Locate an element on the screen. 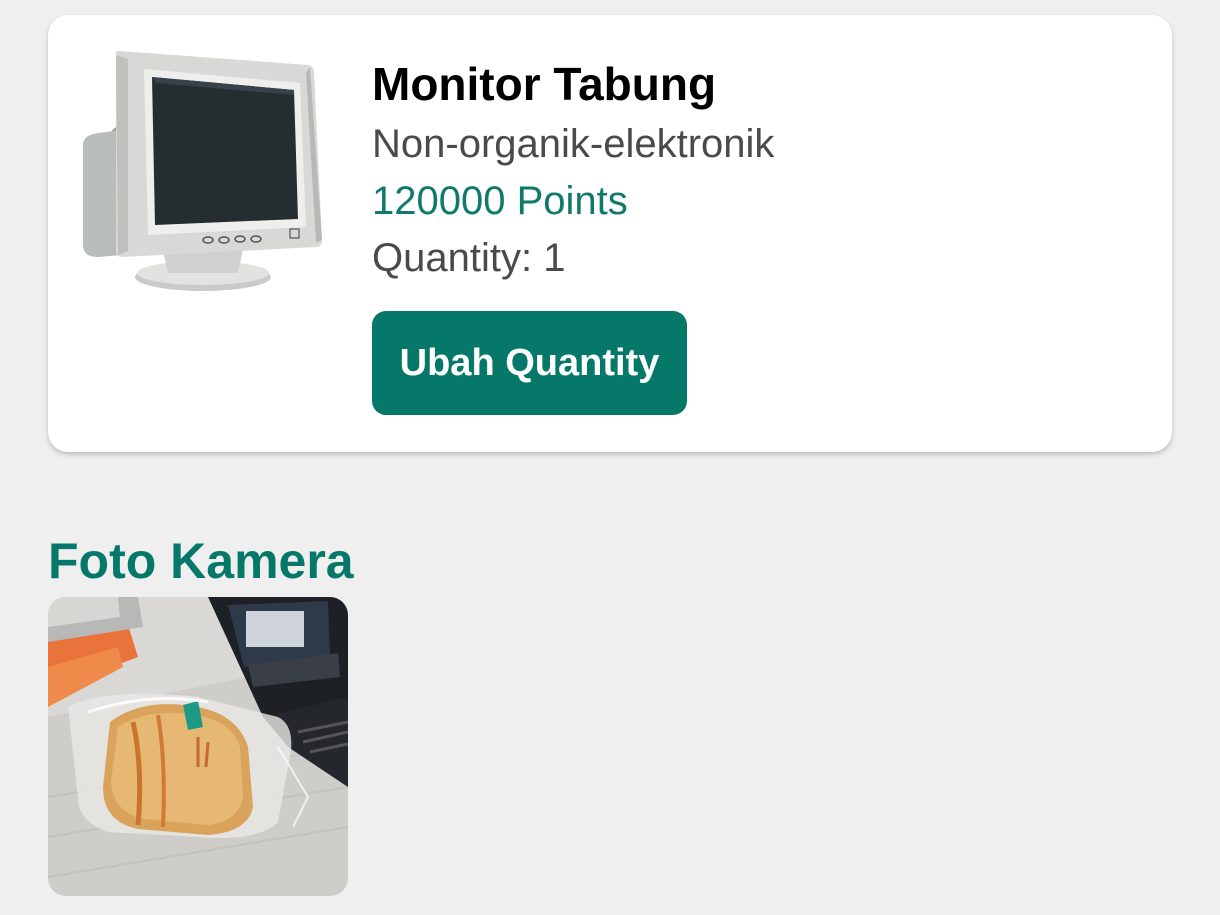 Image resolution: width=1220 pixels, height=915 pixels. item-points: 120000 Points is located at coordinates (500, 201).